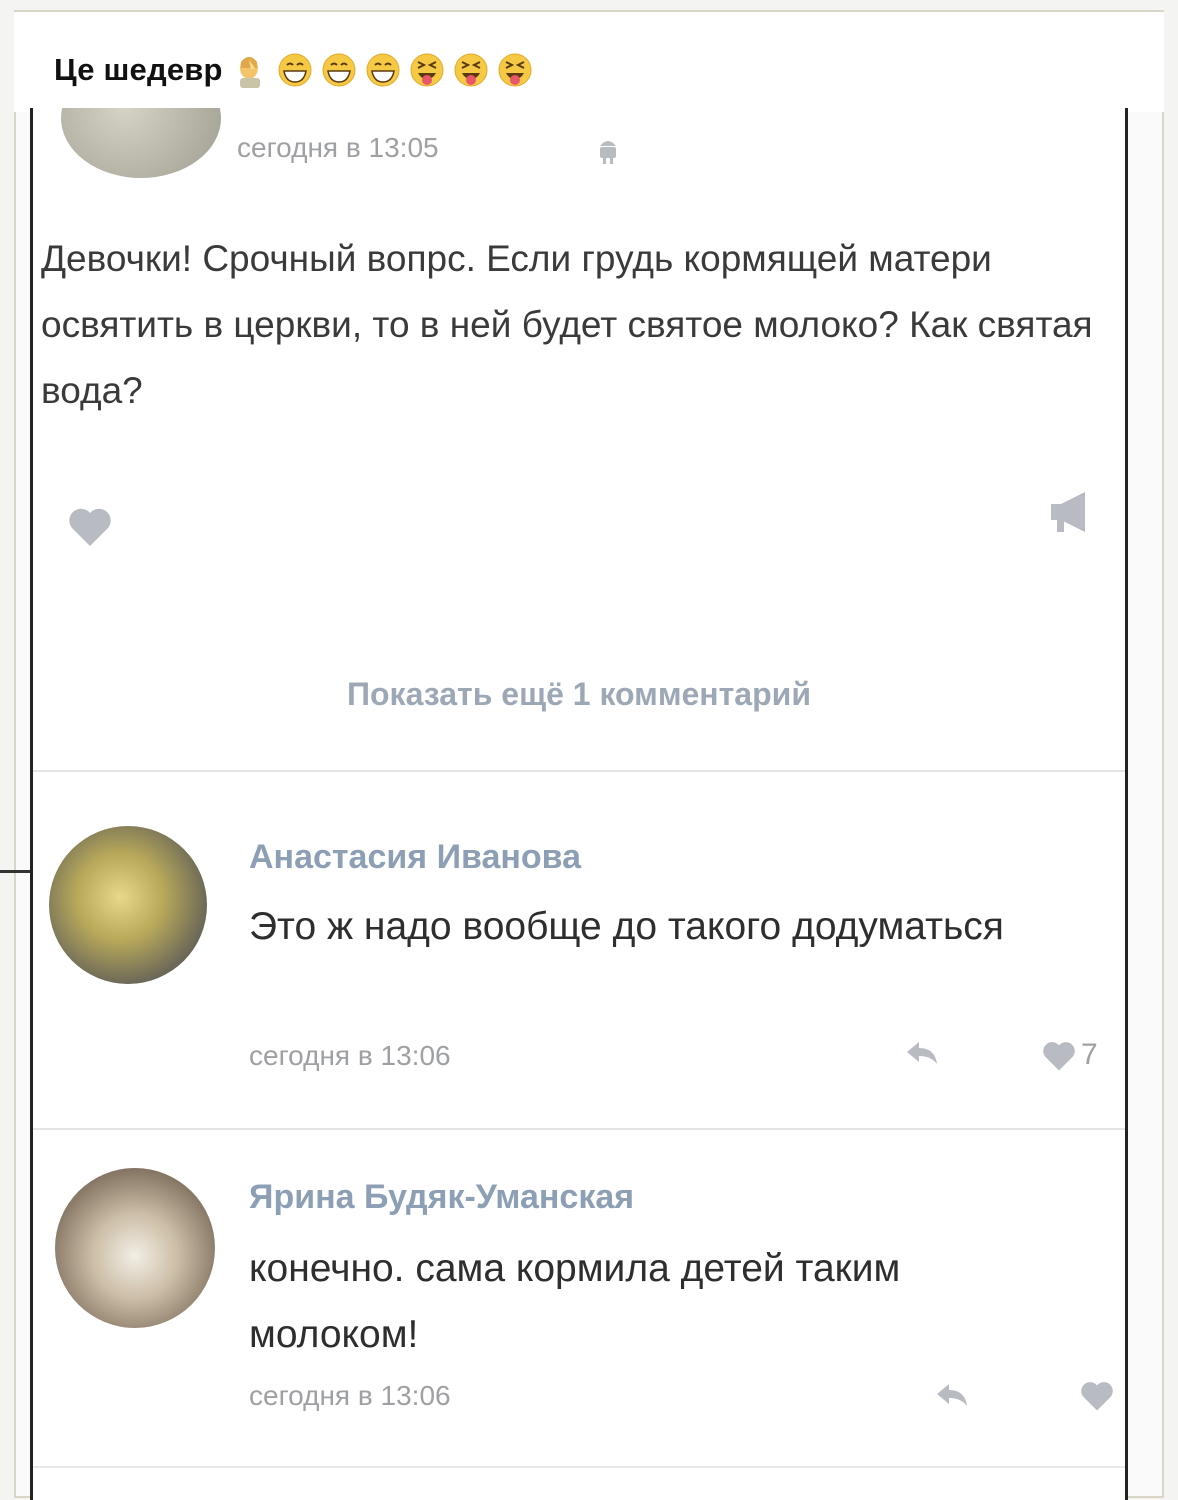  Describe the element at coordinates (589, 62) in the screenshot. I see `caption-bar: Це шедевр` at that location.